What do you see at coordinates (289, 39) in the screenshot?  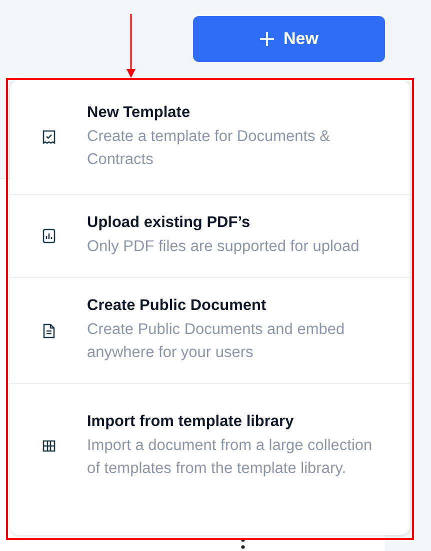 I see `new-button: New` at bounding box center [289, 39].